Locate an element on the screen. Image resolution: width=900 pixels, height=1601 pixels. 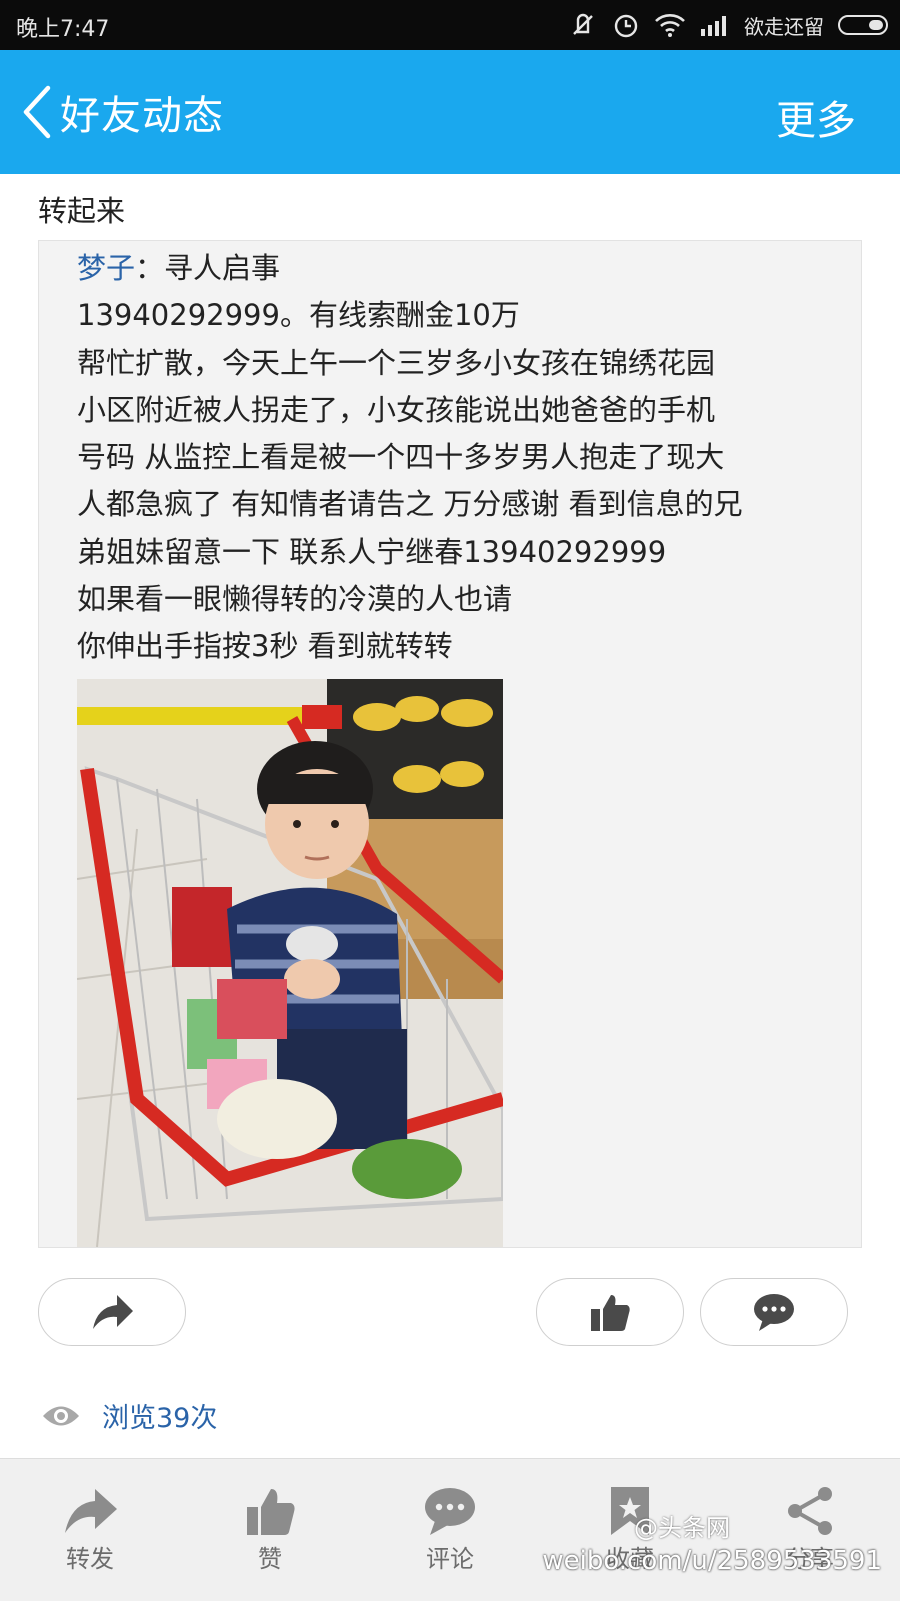
toolbar-like-label: 赞 is located at coordinates (270, 1559).